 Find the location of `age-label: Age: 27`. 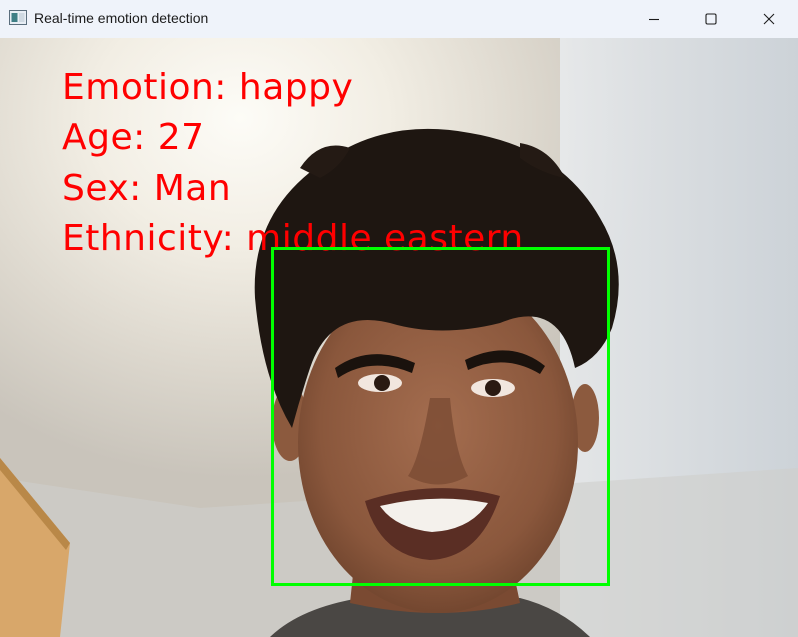

age-label: Age: 27 is located at coordinates (133, 137).